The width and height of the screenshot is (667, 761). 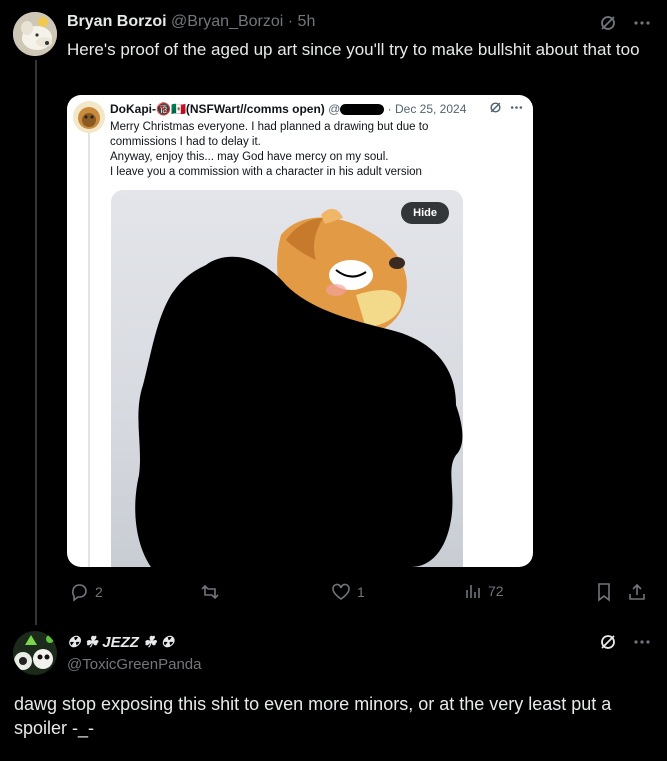 I want to click on quote-avatar, so click(x=89, y=117).